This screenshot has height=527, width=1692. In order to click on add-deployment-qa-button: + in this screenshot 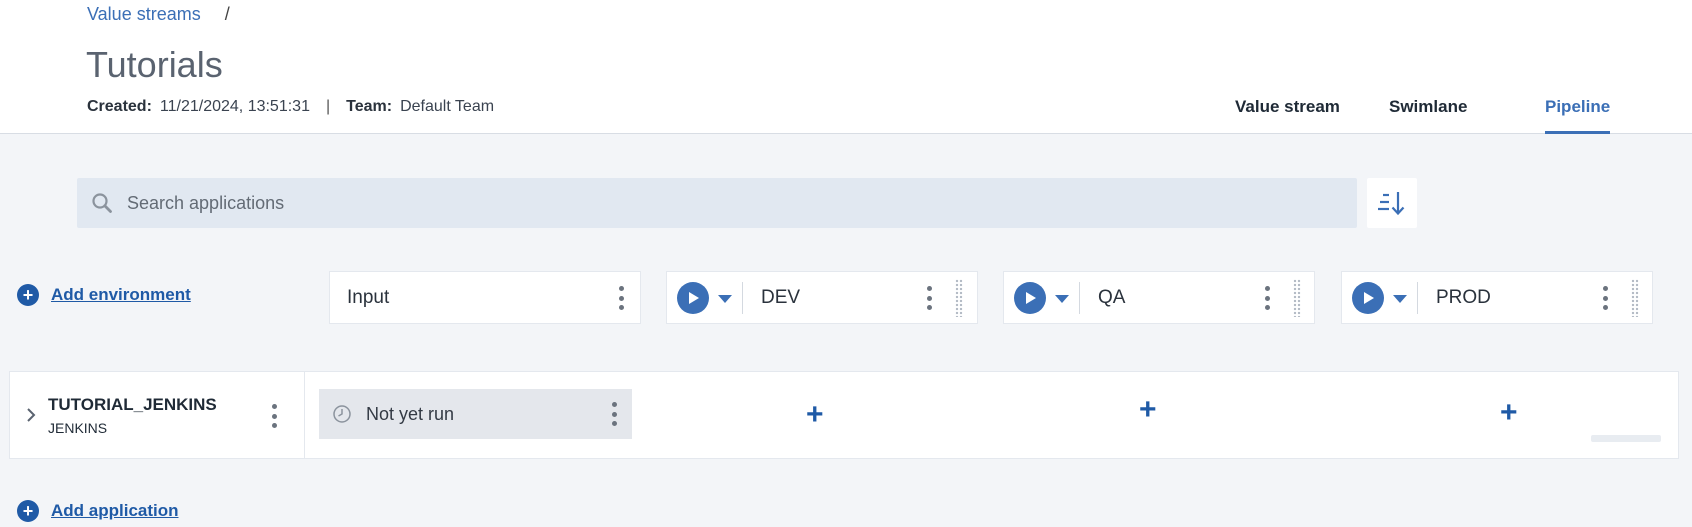, I will do `click(1148, 410)`.